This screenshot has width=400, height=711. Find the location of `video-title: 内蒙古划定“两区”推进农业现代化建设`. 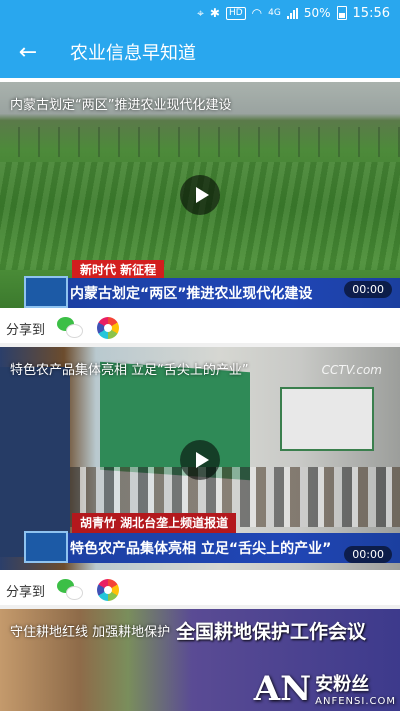

video-title: 内蒙古划定“两区”推进农业现代化建设 is located at coordinates (121, 105).